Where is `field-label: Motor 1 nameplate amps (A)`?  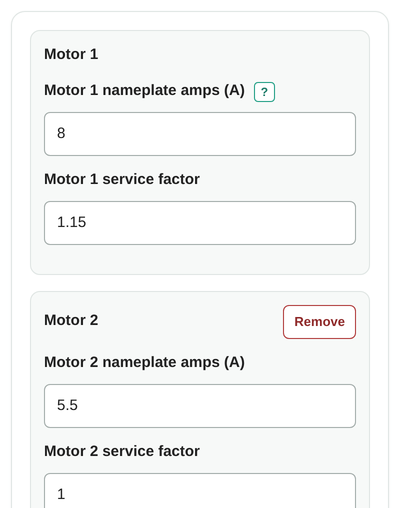
field-label: Motor 1 nameplate amps (A) is located at coordinates (144, 91).